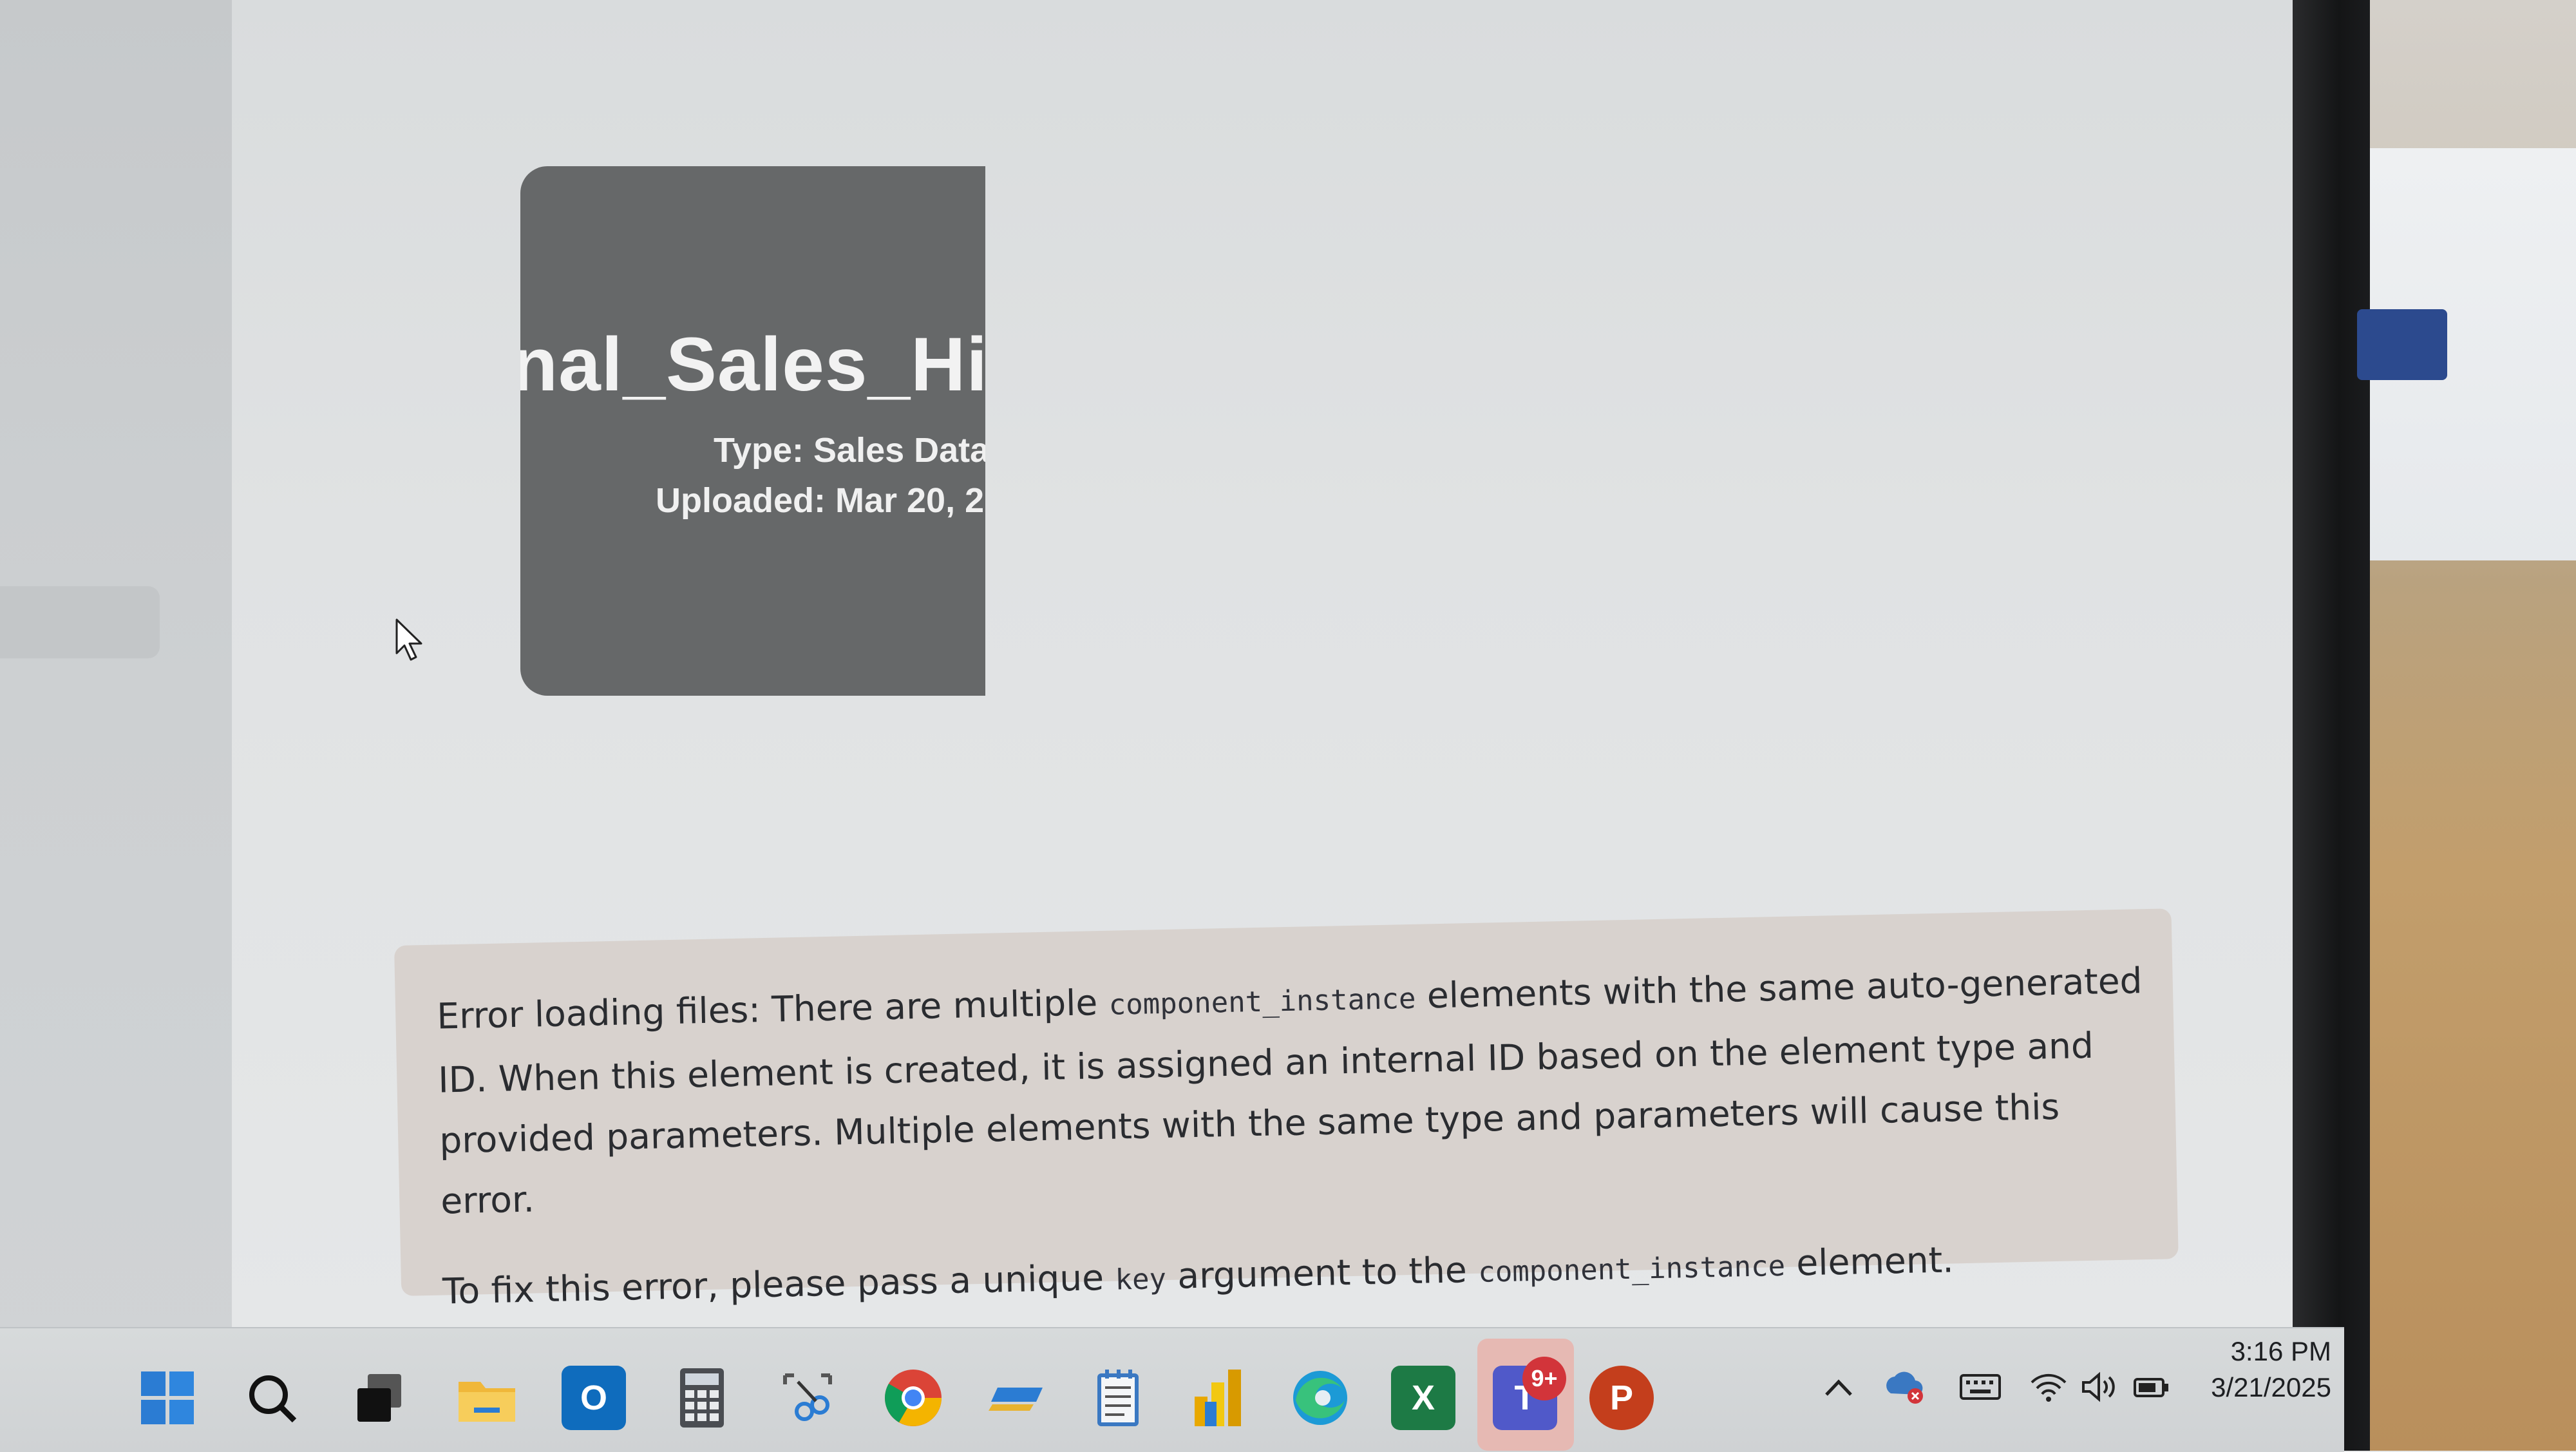 This screenshot has width=2576, height=1452. Describe the element at coordinates (849, 450) in the screenshot. I see `file-type: Type: Sales Data` at that location.